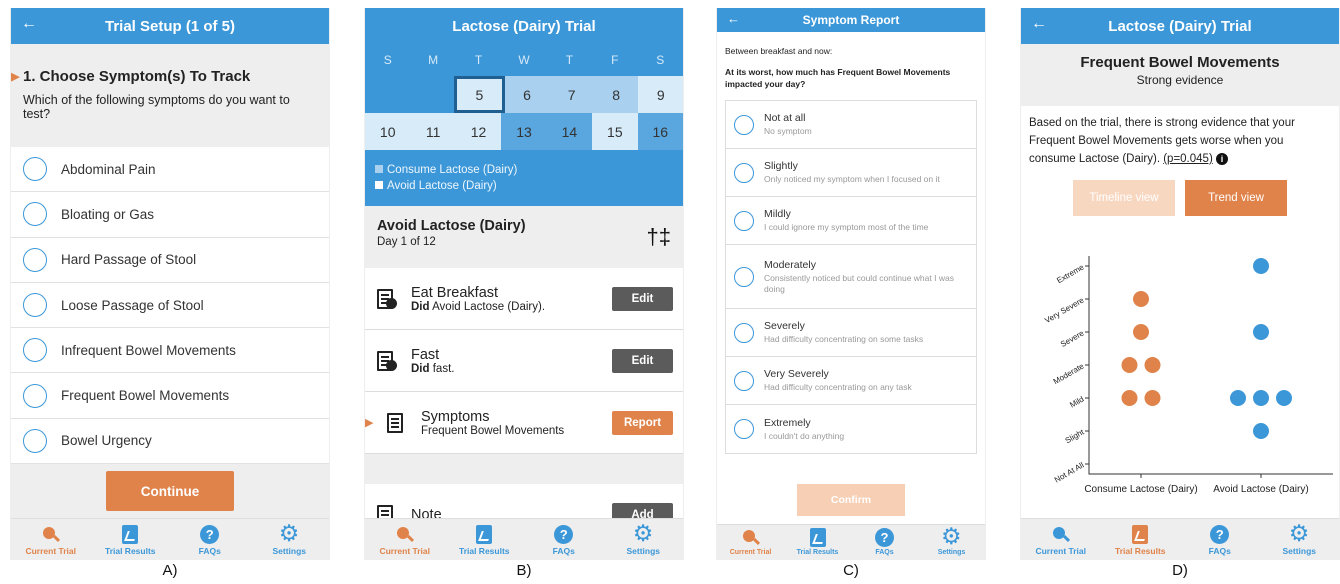  What do you see at coordinates (170, 260) in the screenshot?
I see `symptom-option: Hard Passage of Stool` at bounding box center [170, 260].